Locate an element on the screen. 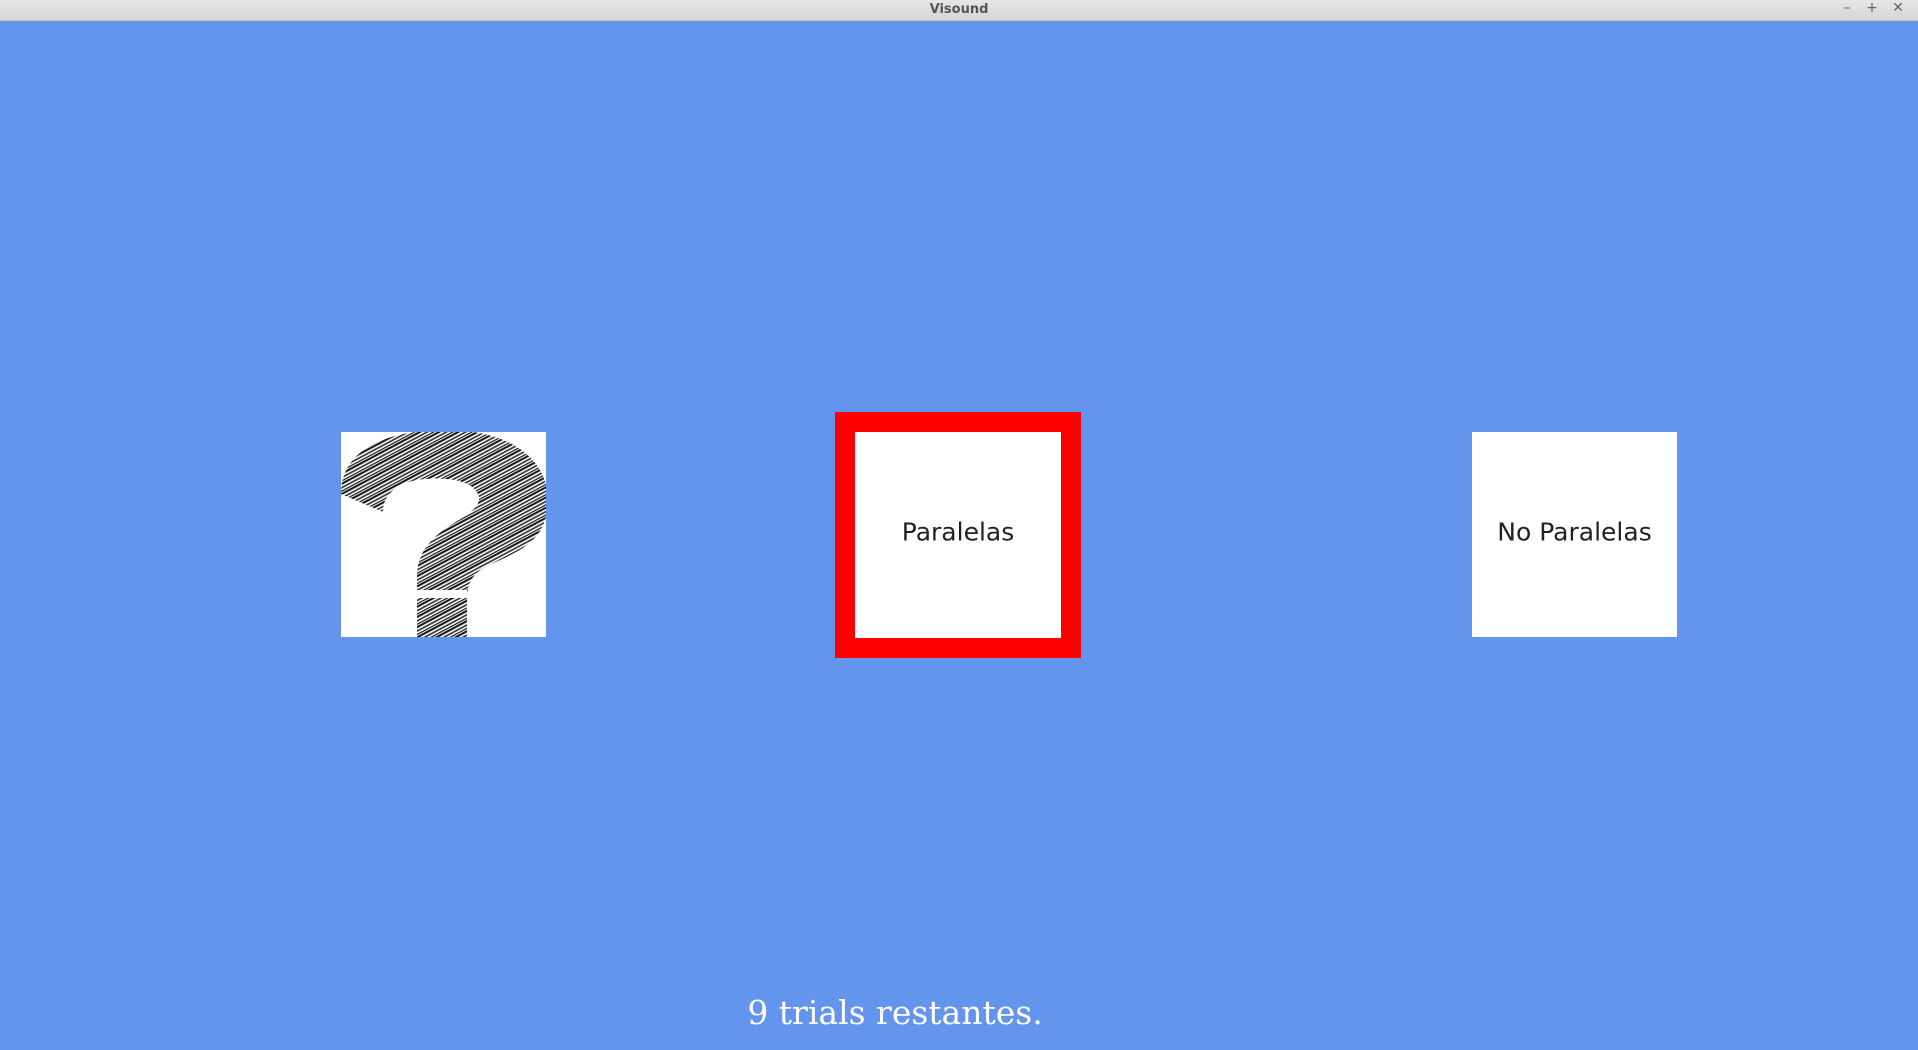 This screenshot has width=1918, height=1050. choice-no-paralelas-button: No Paralelas is located at coordinates (1574, 534).